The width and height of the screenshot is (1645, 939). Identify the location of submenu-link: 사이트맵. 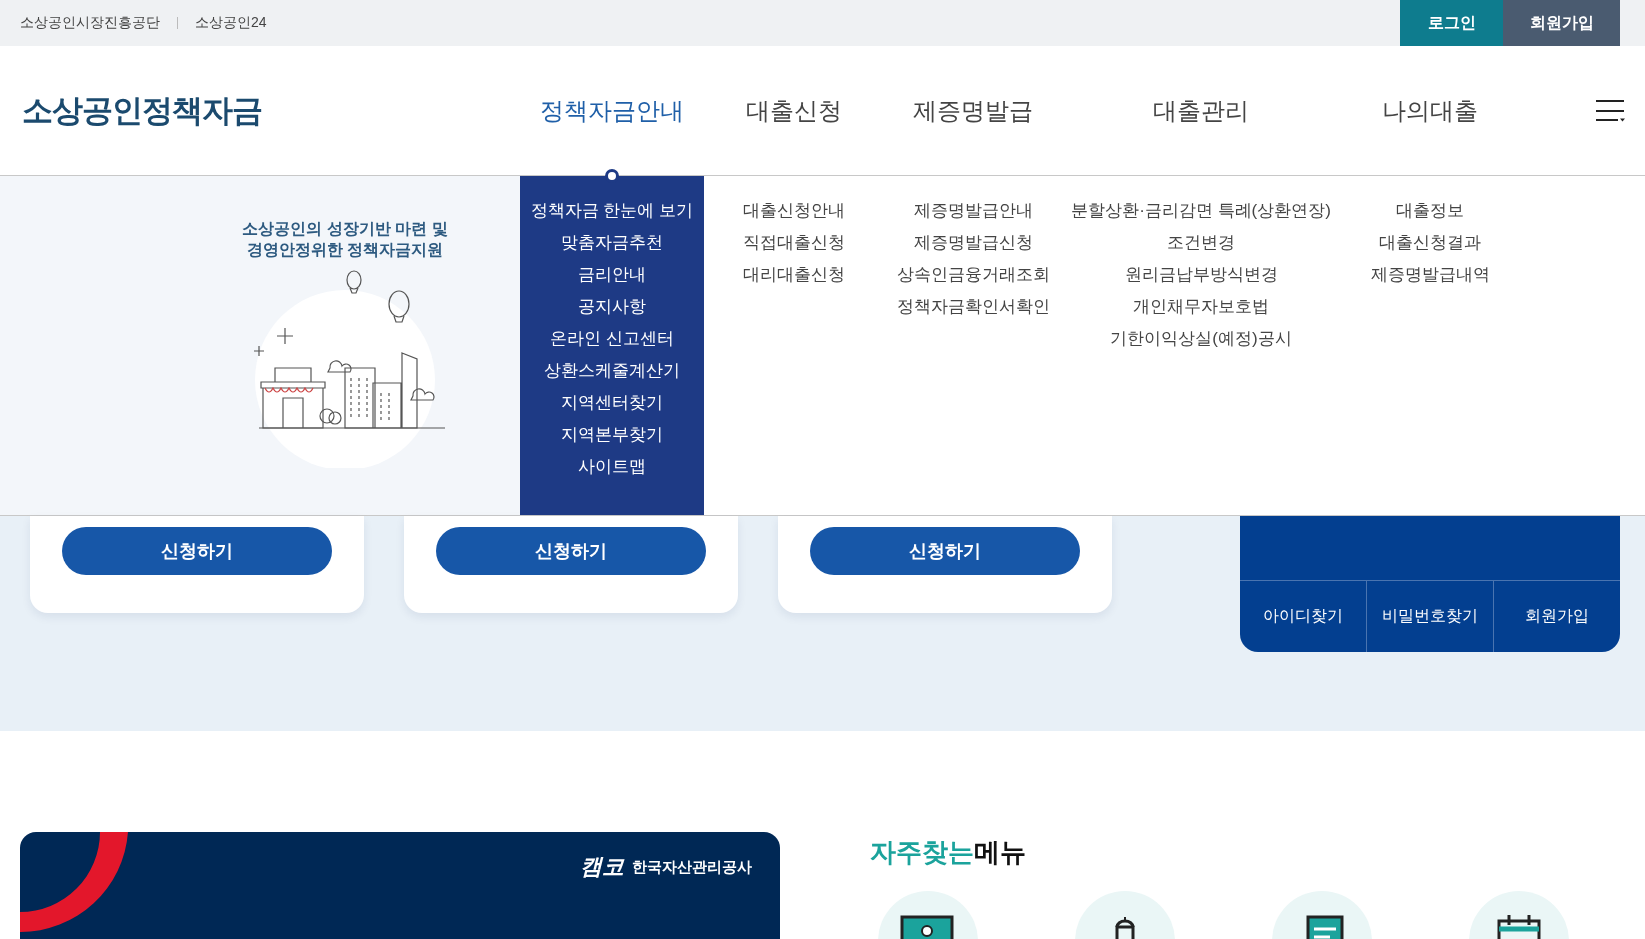
(612, 466).